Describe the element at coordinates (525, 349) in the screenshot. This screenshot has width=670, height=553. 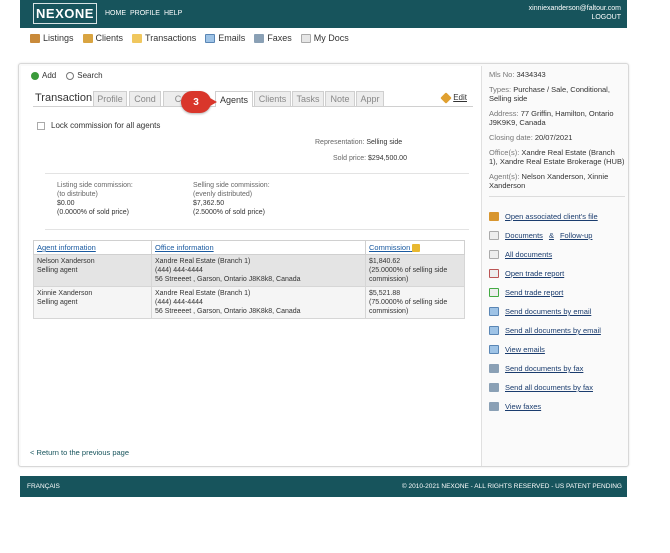
I see `link-label: View emails` at that location.